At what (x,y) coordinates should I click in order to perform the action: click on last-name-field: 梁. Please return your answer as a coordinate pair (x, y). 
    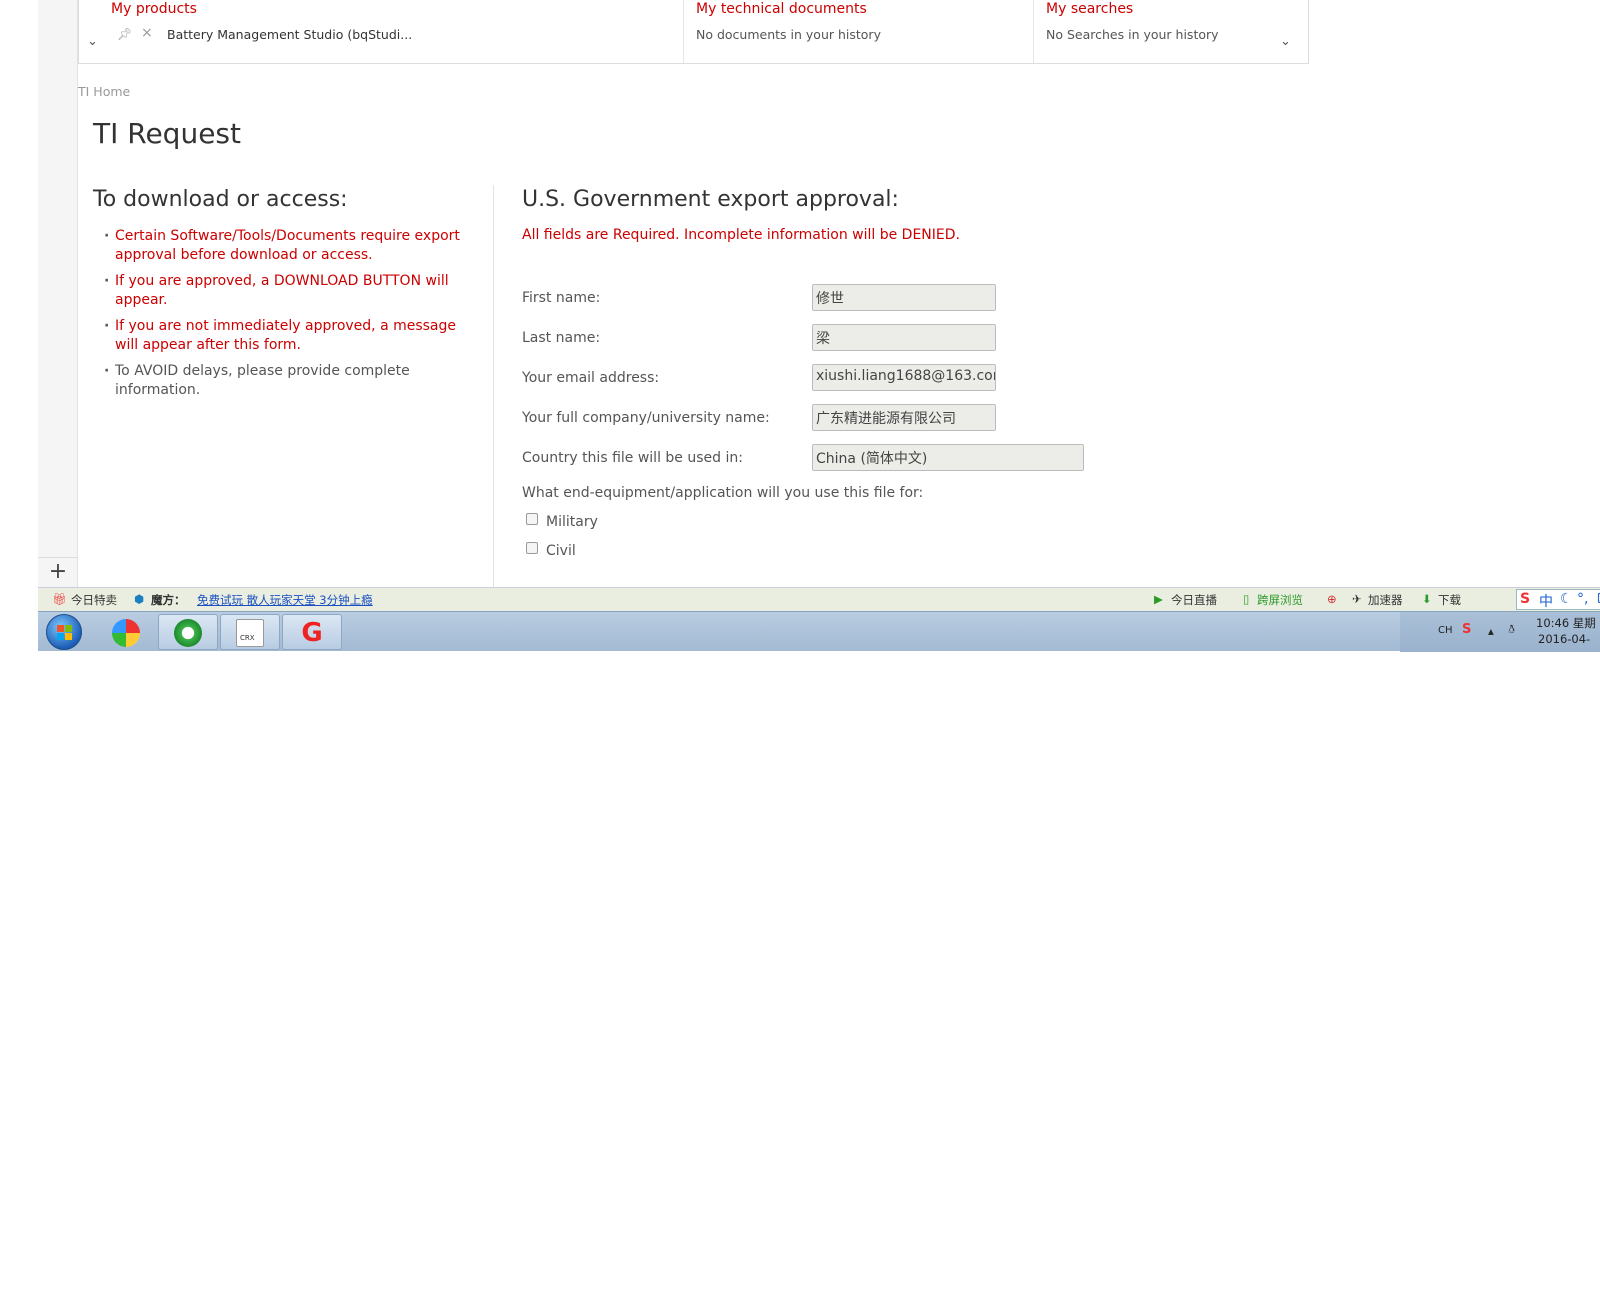
    Looking at the image, I should click on (904, 337).